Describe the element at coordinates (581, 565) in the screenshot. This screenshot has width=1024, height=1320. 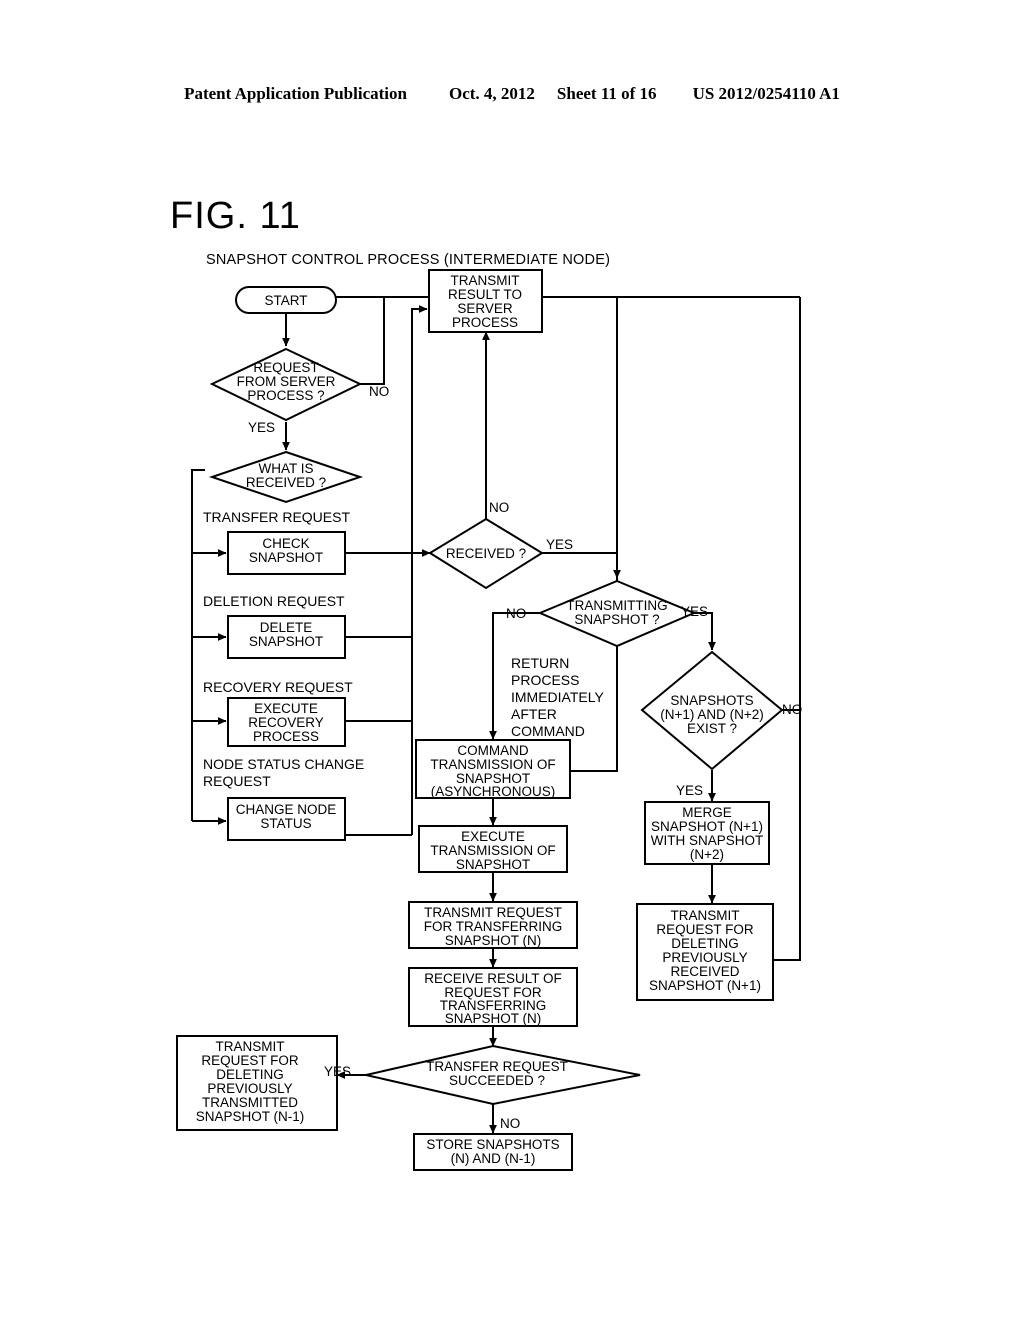
I see `edge-received-yes-to-transmitting` at that location.